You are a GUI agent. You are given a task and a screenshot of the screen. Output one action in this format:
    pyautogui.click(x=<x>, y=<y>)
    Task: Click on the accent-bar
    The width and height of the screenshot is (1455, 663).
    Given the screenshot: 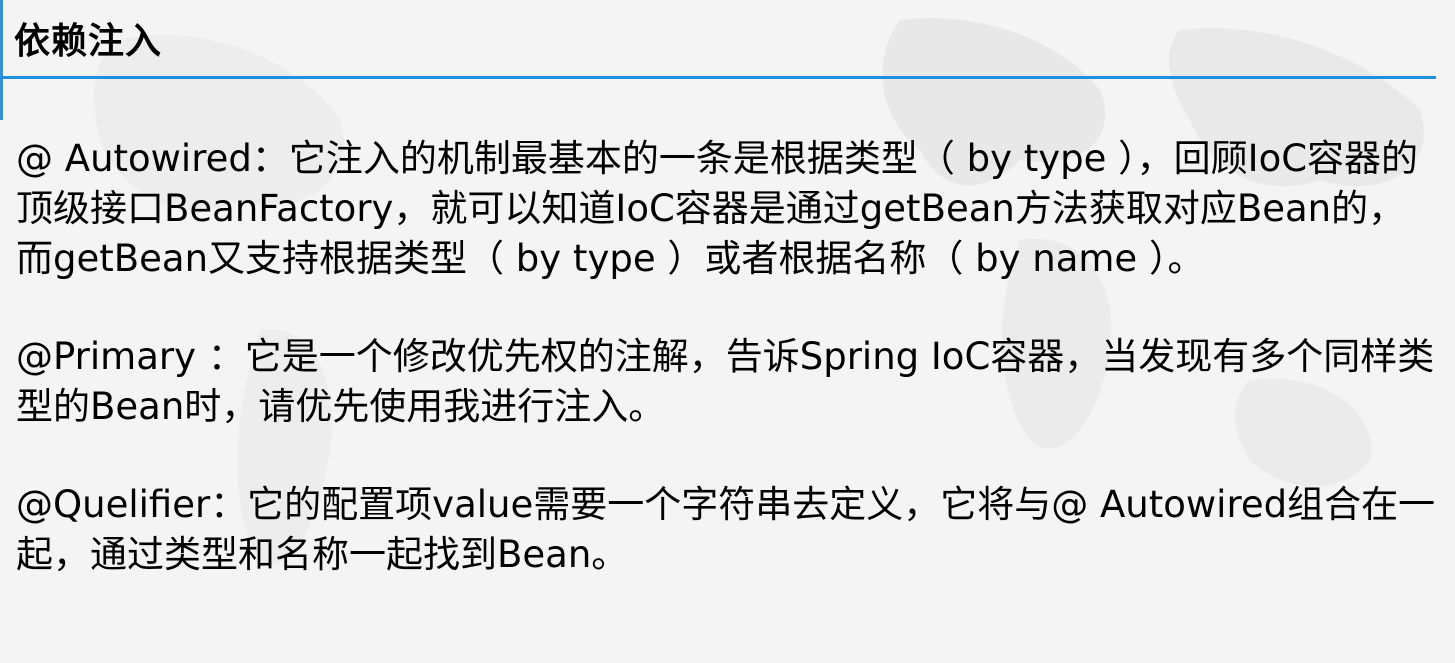 What is the action you would take?
    pyautogui.click(x=1, y=60)
    